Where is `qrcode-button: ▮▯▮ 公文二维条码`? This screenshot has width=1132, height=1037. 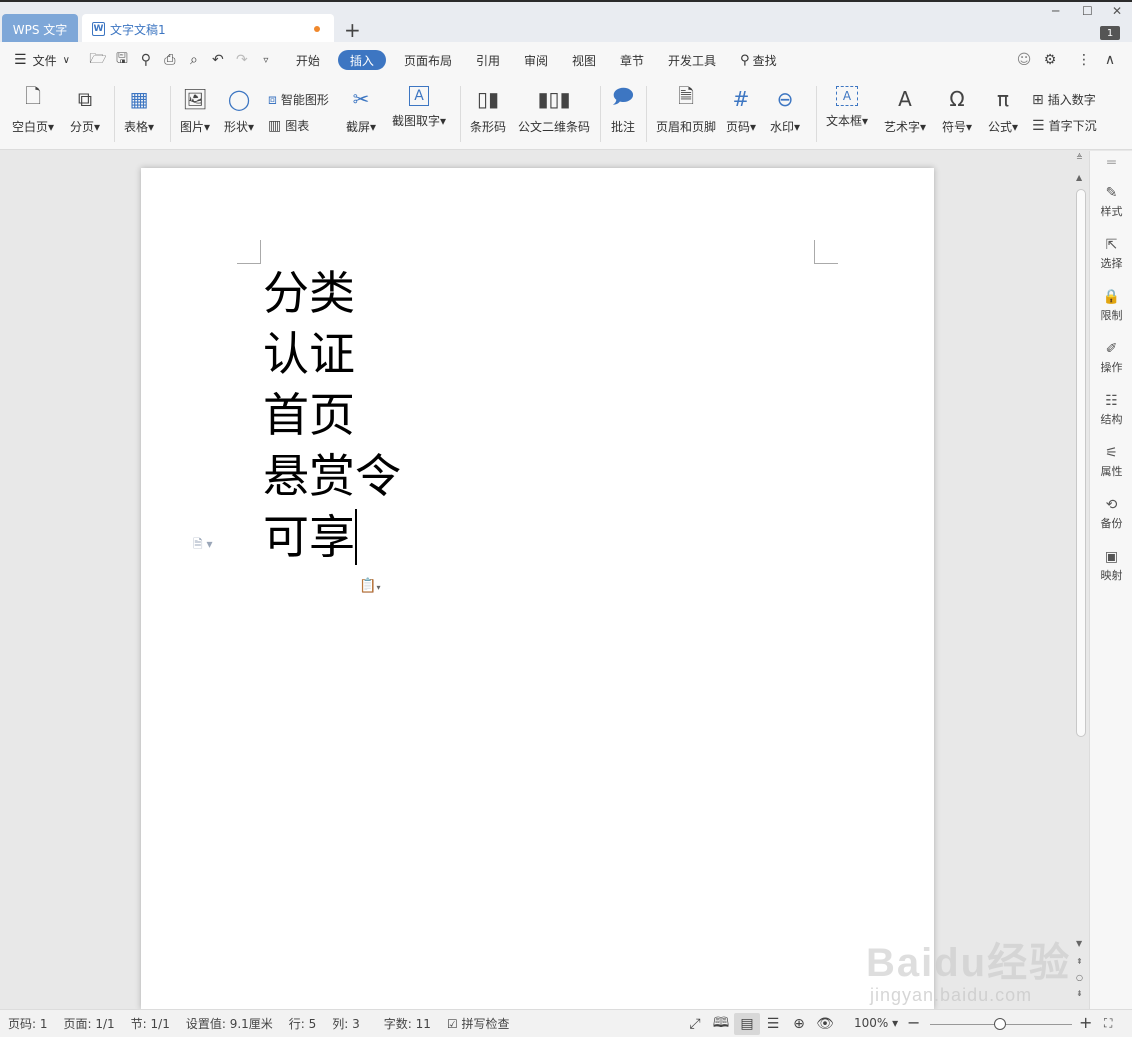 qrcode-button: ▮▯▮ 公文二维条码 is located at coordinates (554, 110).